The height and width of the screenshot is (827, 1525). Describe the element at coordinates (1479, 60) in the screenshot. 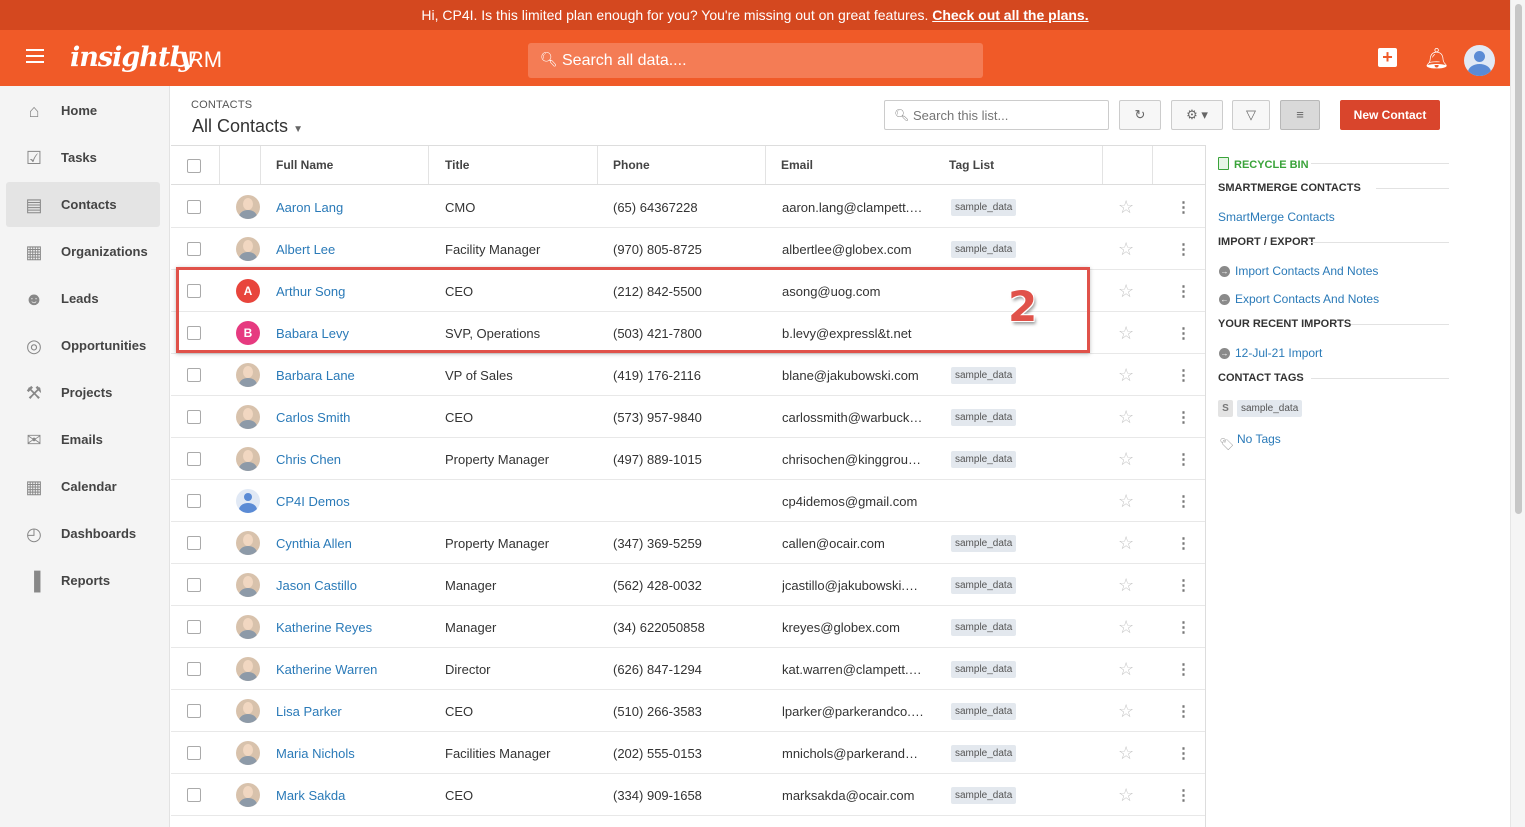

I see `user-avatar` at that location.